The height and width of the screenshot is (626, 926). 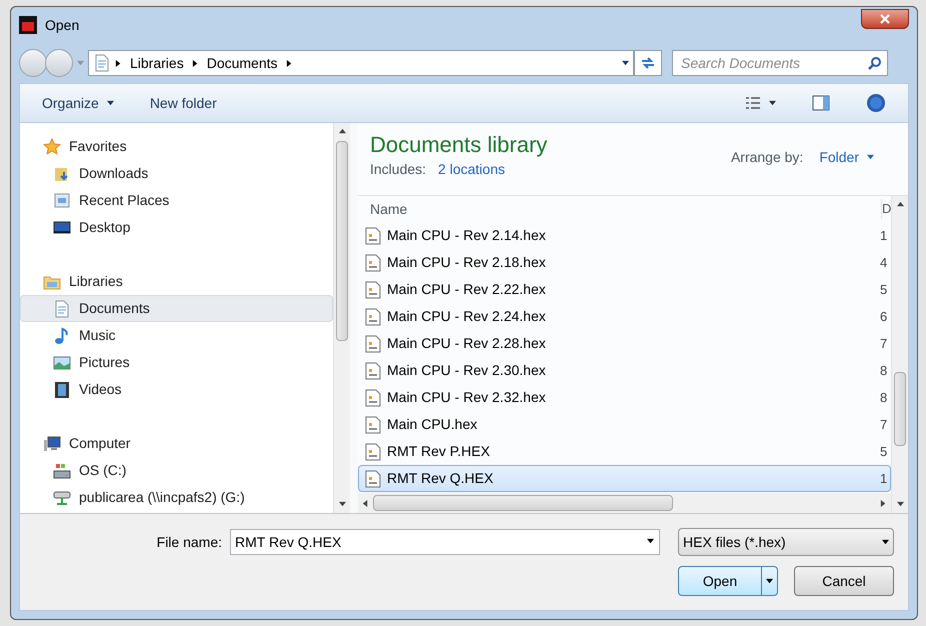 What do you see at coordinates (365, 503) in the screenshot?
I see `scroll-left-icon` at bounding box center [365, 503].